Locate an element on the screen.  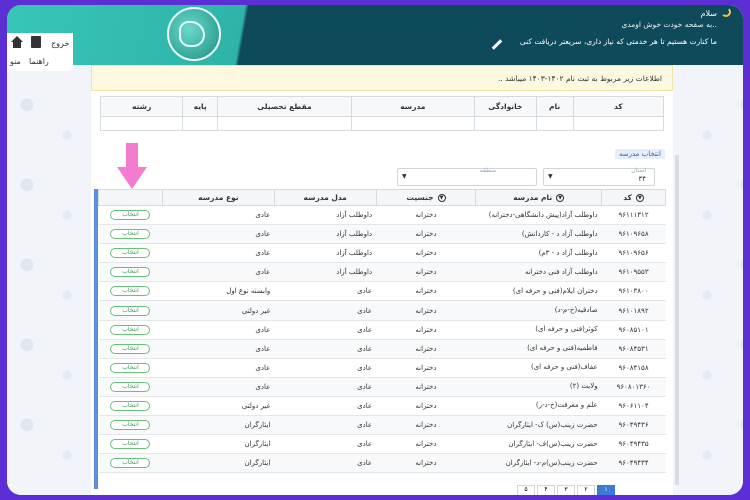
menu-label: منو is located at coordinates (15, 61).